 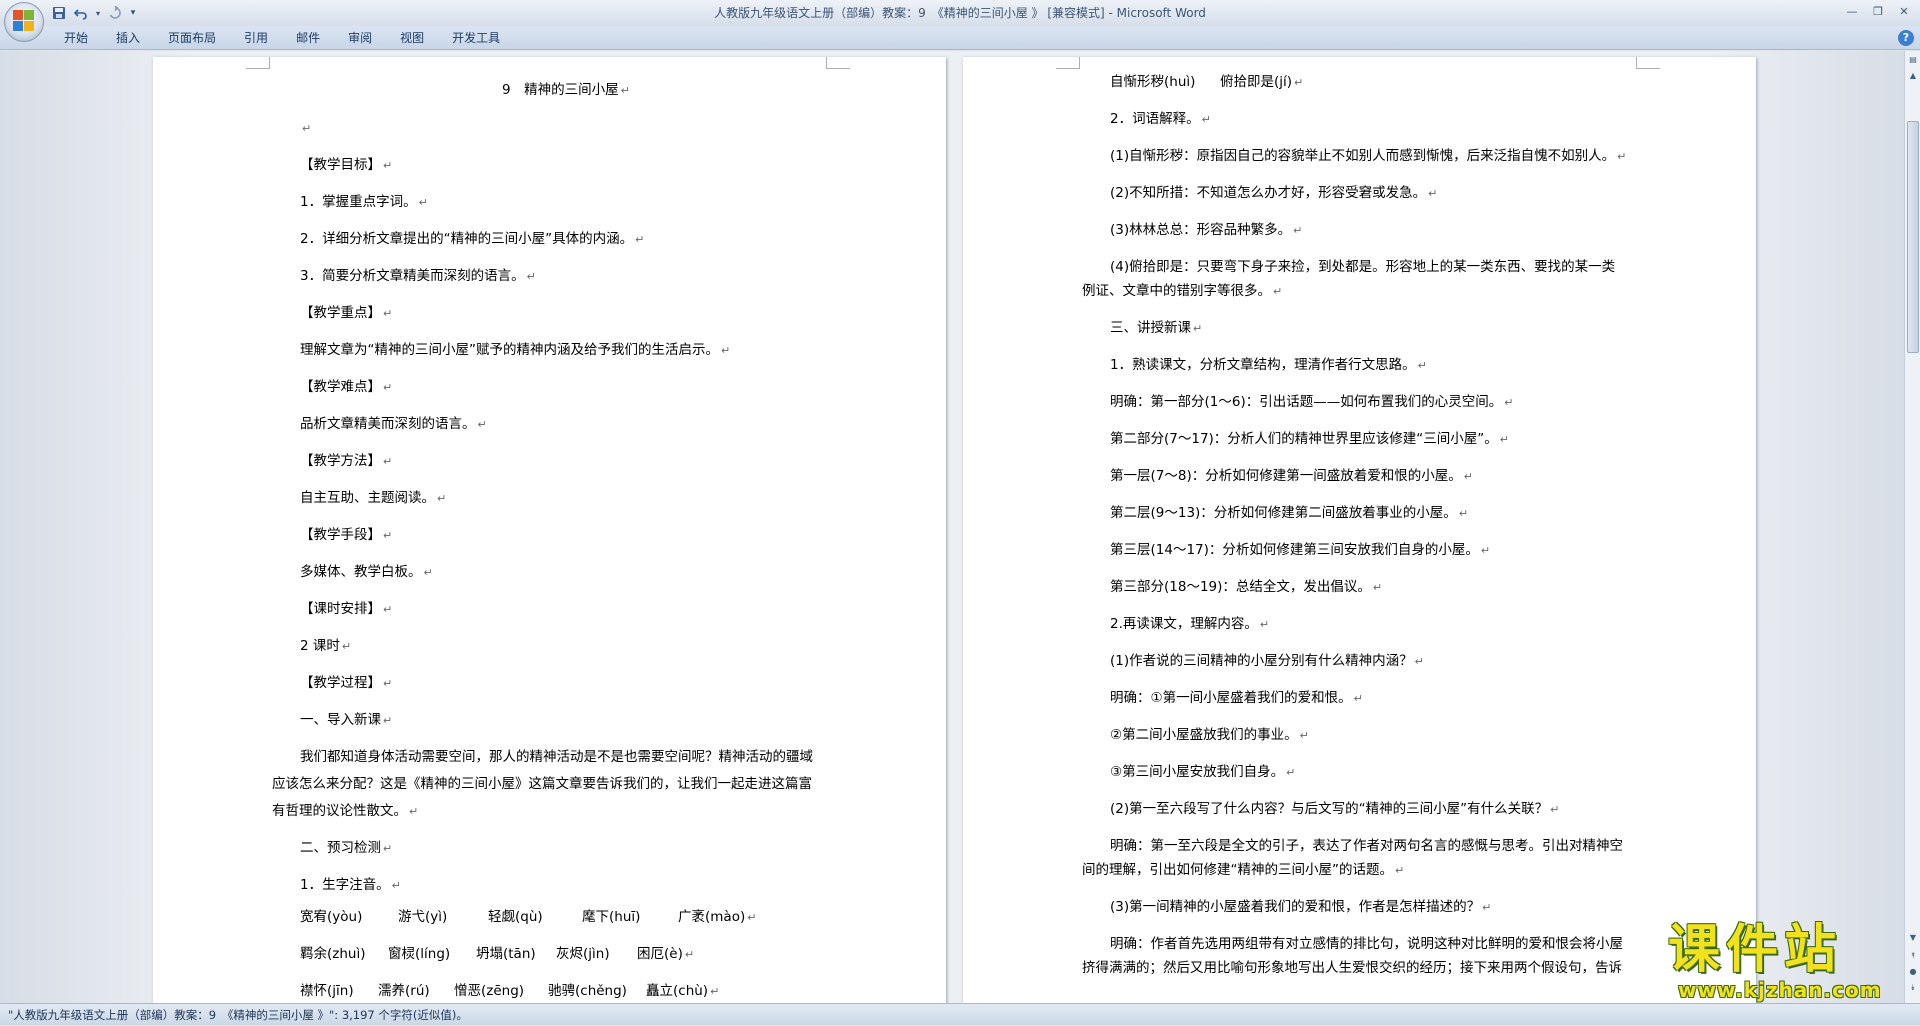 I want to click on office-button, so click(x=24, y=22).